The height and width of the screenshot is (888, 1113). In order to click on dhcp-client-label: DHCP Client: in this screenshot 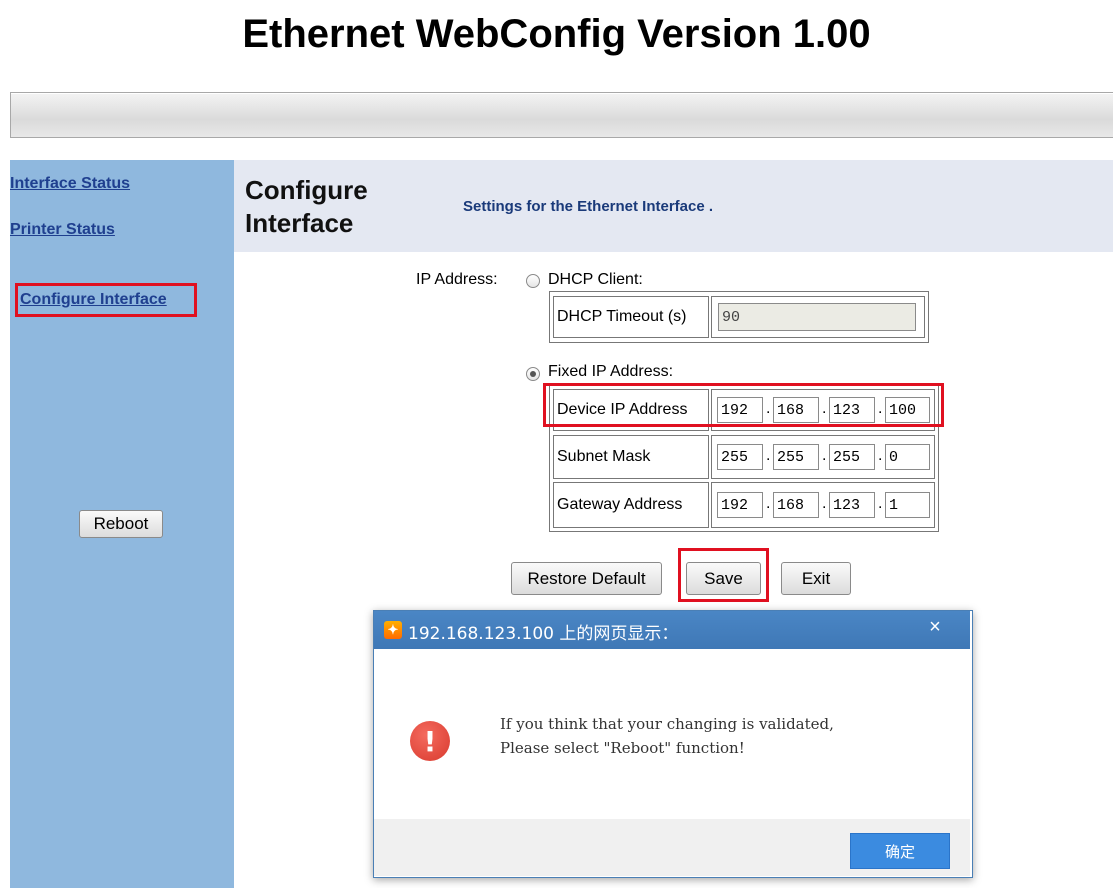, I will do `click(595, 279)`.